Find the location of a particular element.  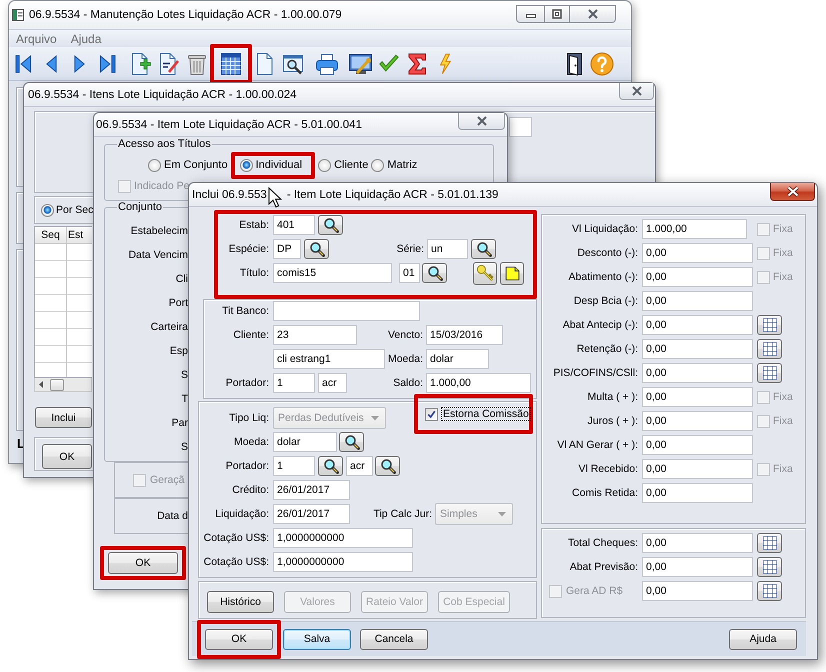

input-field: un is located at coordinates (447, 249).